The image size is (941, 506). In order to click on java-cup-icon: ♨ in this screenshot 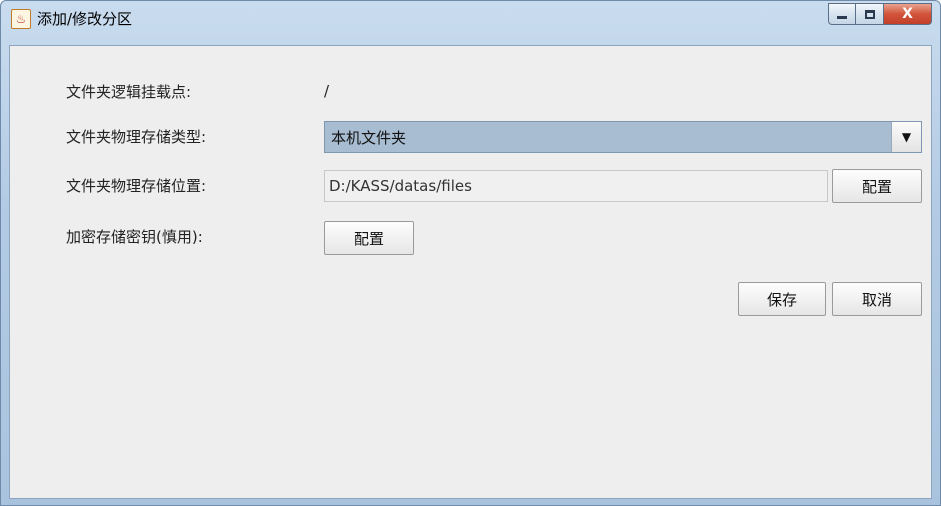, I will do `click(21, 19)`.